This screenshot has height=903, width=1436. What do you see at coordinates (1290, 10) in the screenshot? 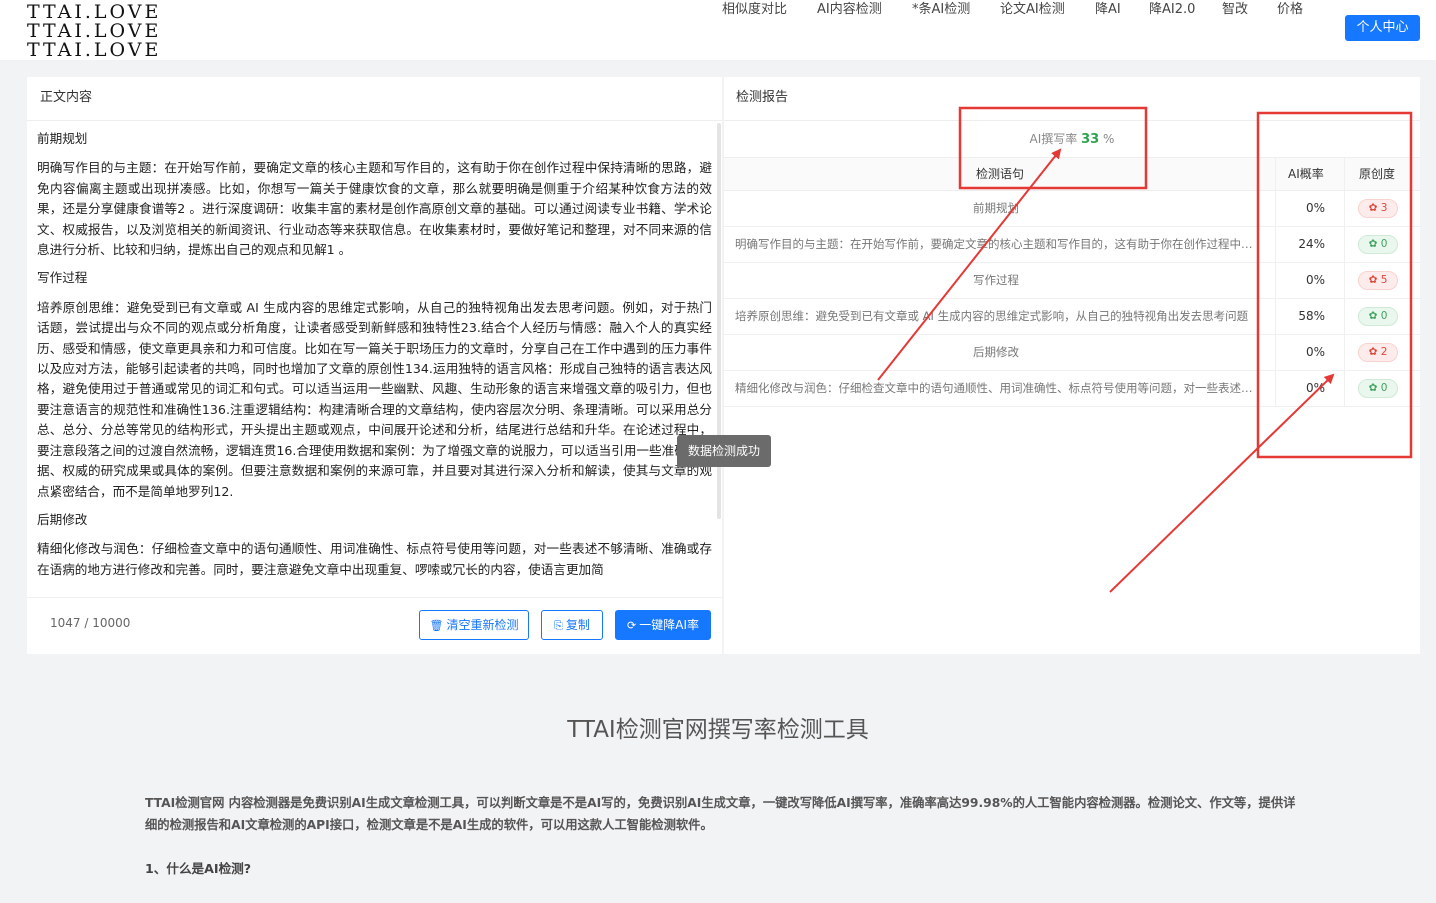
I see `nav-price: 价格` at bounding box center [1290, 10].